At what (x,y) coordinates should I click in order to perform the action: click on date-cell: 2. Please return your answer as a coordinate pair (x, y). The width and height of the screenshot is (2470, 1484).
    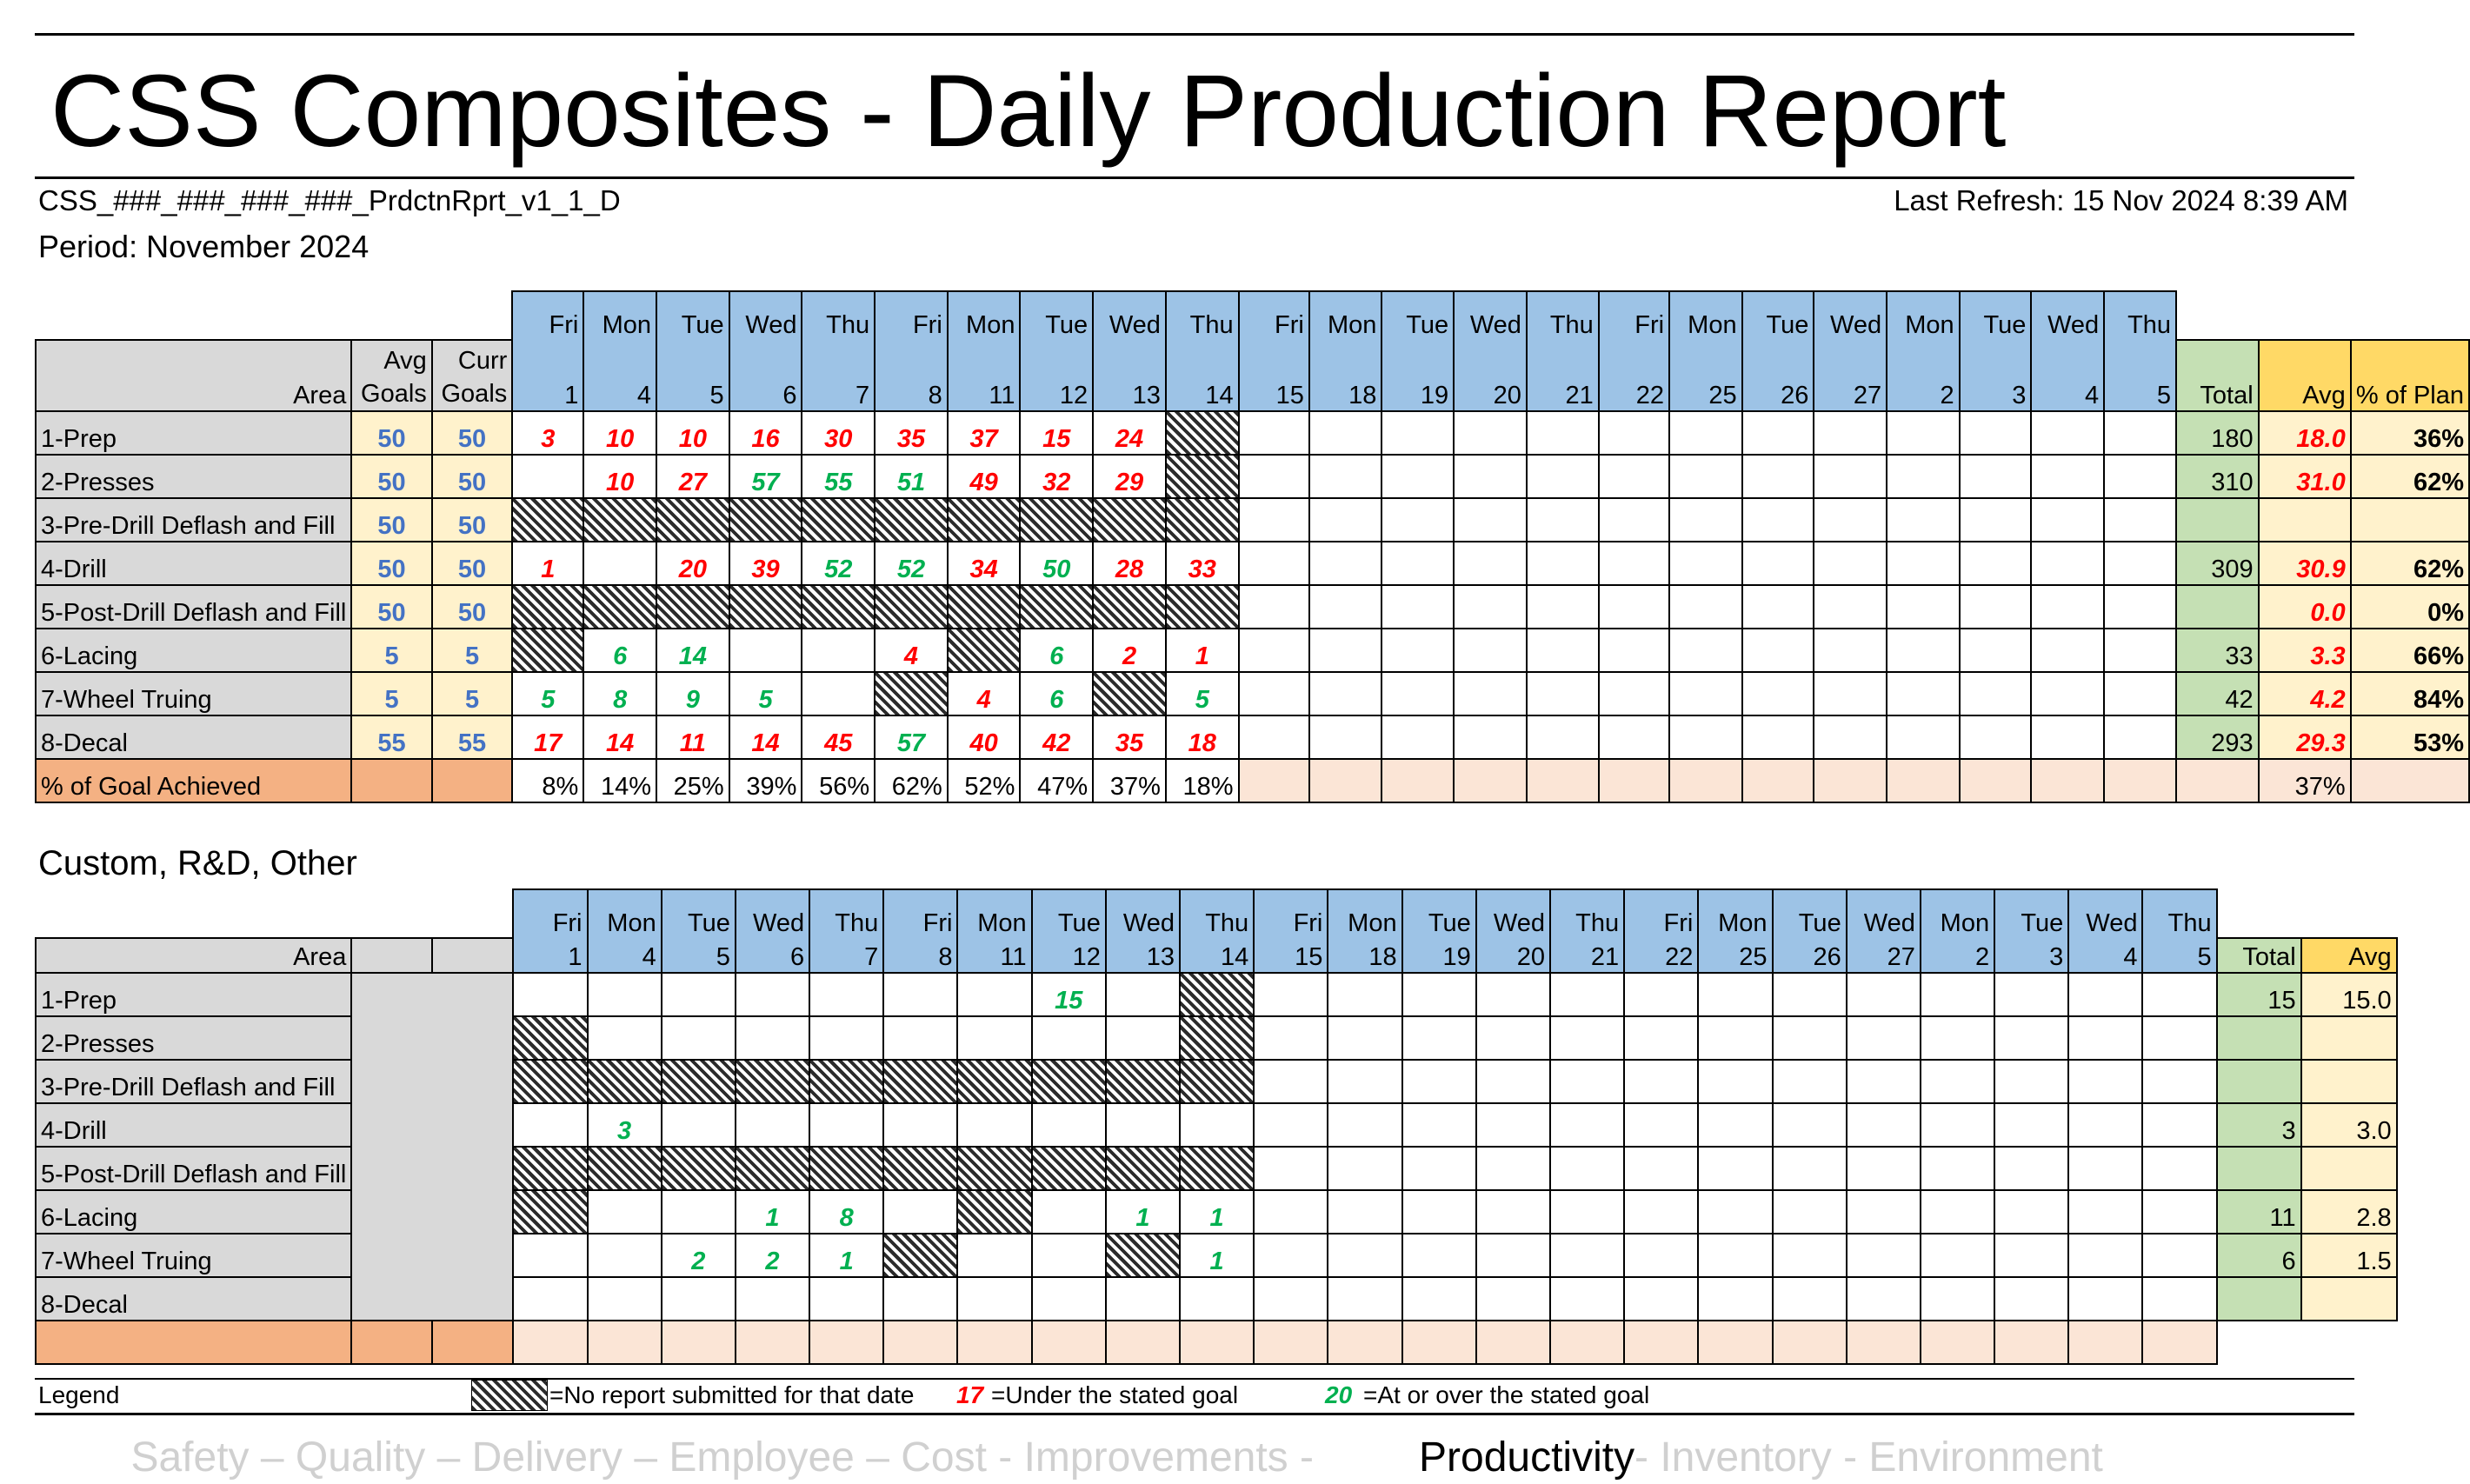
    Looking at the image, I should click on (1958, 956).